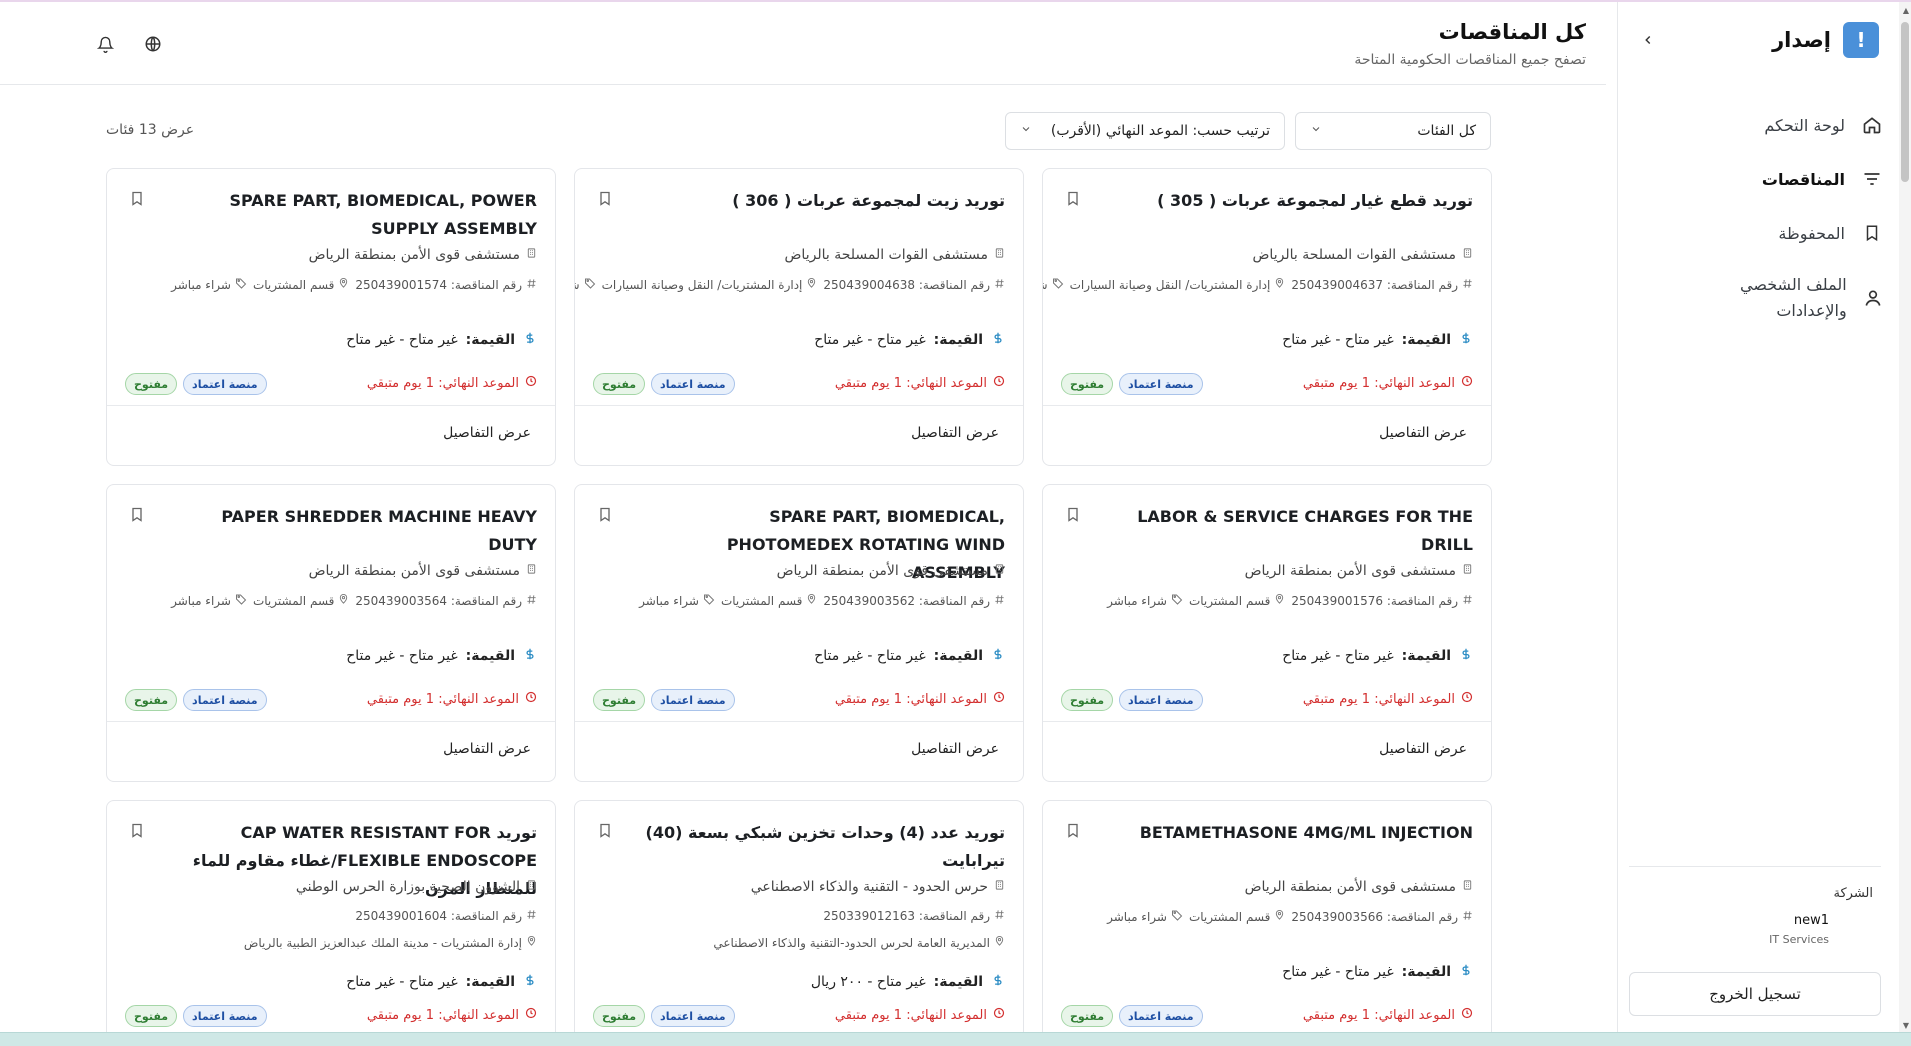 Image resolution: width=1911 pixels, height=1046 pixels. What do you see at coordinates (1811, 233) in the screenshot?
I see `sidebar-item-label: المحفوظة` at bounding box center [1811, 233].